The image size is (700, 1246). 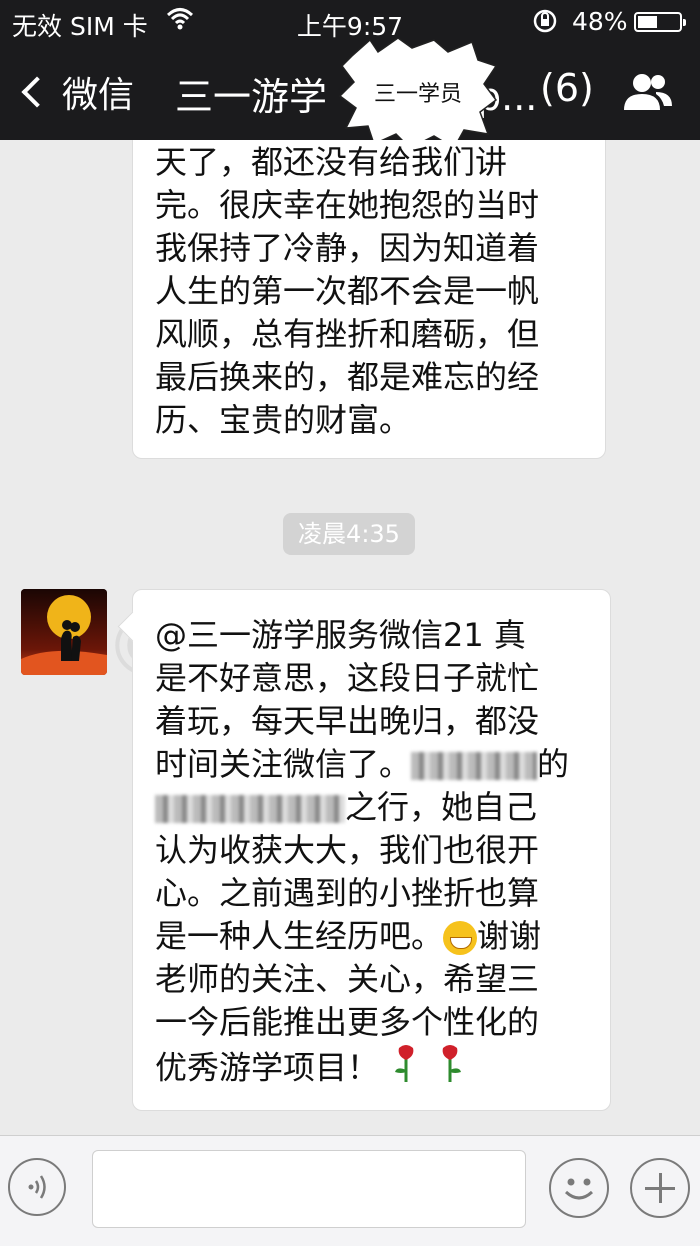 I want to click on message-line: 历、宝贵的财富。, so click(x=283, y=420).